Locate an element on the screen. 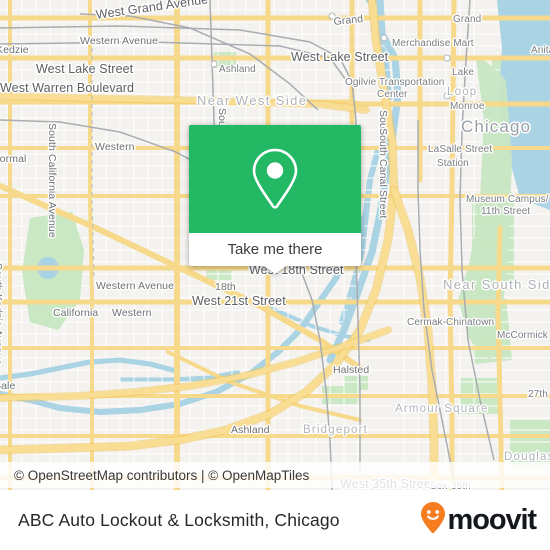 The height and width of the screenshot is (550, 550). map-label: Center is located at coordinates (392, 94).